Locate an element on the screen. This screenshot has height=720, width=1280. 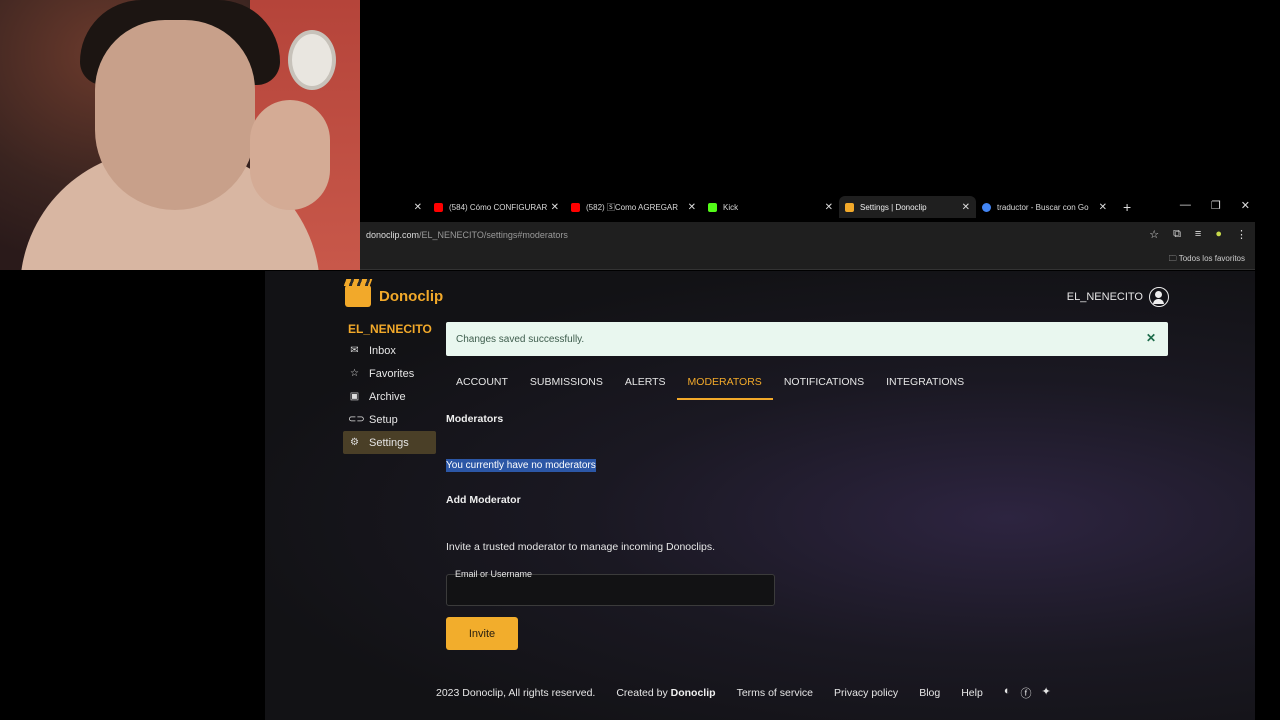
terms-link: Terms of service is located at coordinates (775, 693).